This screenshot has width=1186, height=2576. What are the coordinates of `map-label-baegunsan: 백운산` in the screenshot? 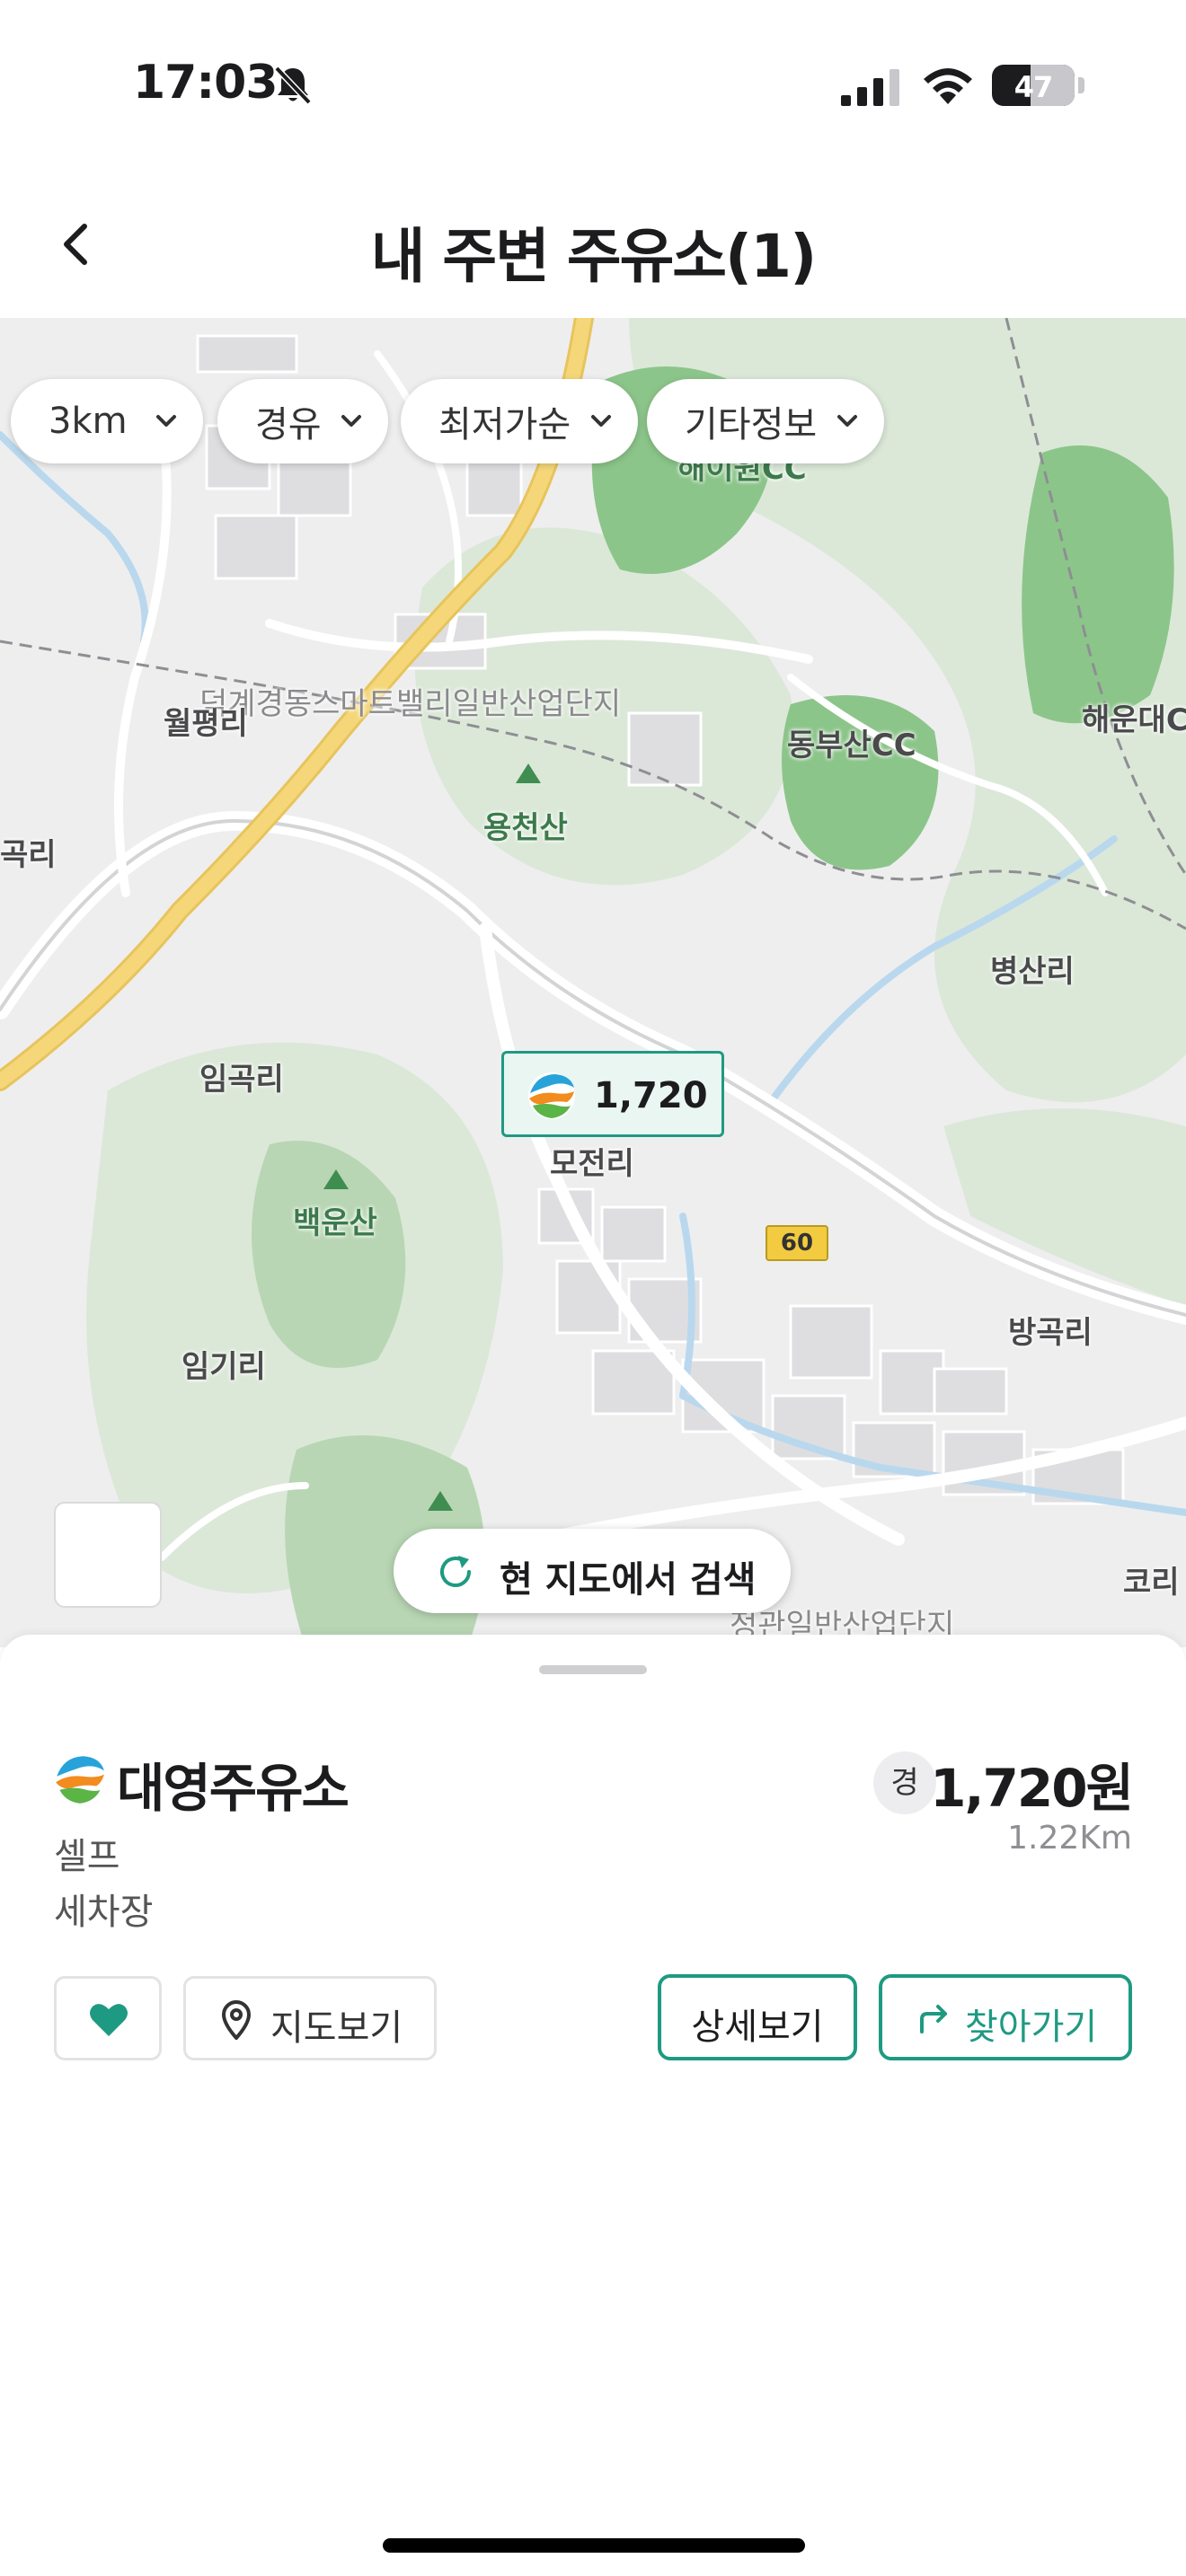 It's located at (335, 1223).